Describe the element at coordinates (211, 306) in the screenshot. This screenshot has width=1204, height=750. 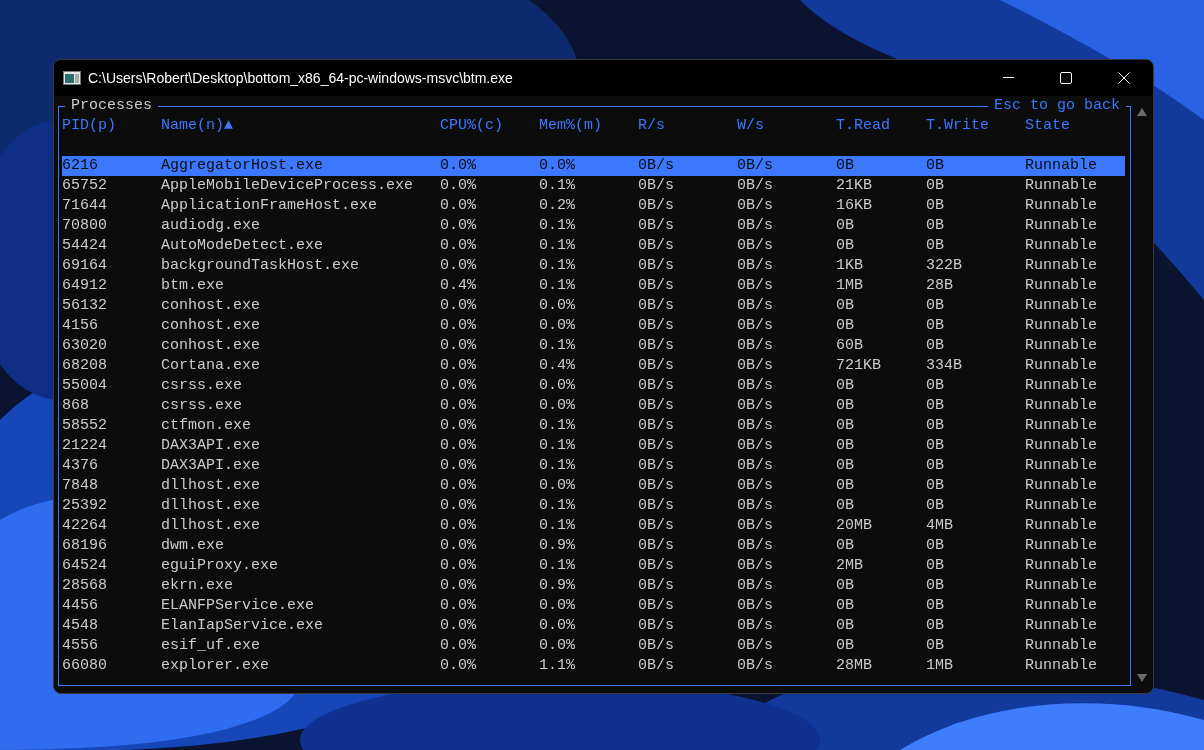
I see `table-cell-text: conhost.exe` at that location.